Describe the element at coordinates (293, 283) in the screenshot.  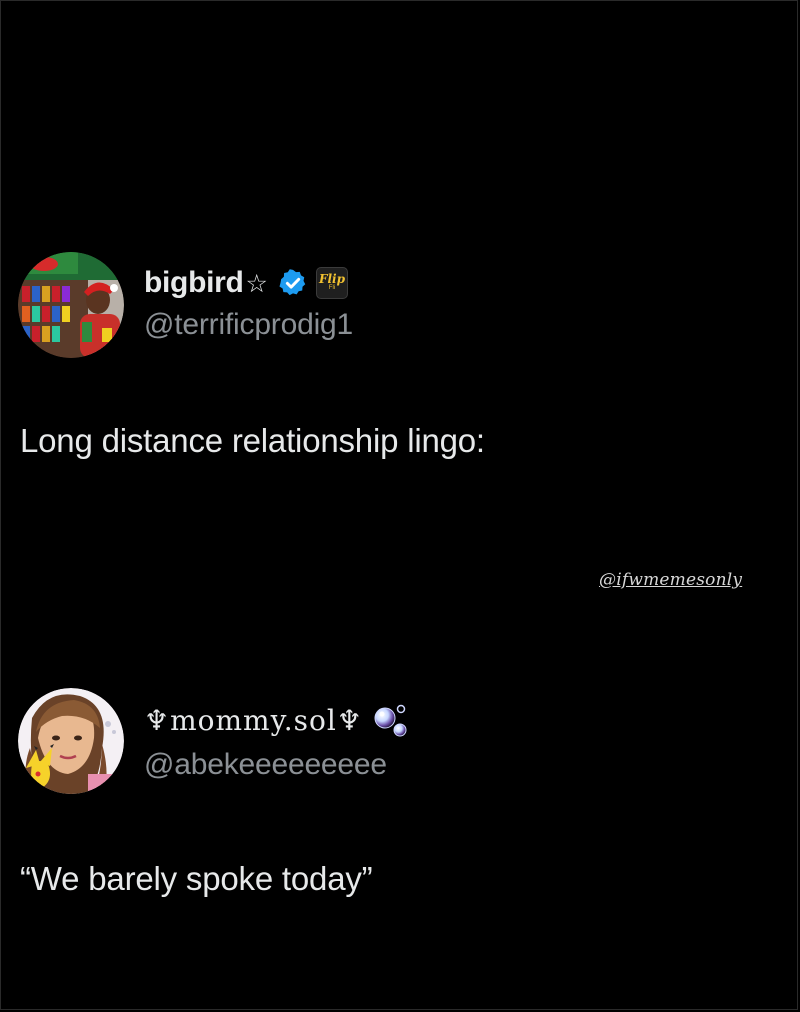
I see `verified-checkmark-icon` at that location.